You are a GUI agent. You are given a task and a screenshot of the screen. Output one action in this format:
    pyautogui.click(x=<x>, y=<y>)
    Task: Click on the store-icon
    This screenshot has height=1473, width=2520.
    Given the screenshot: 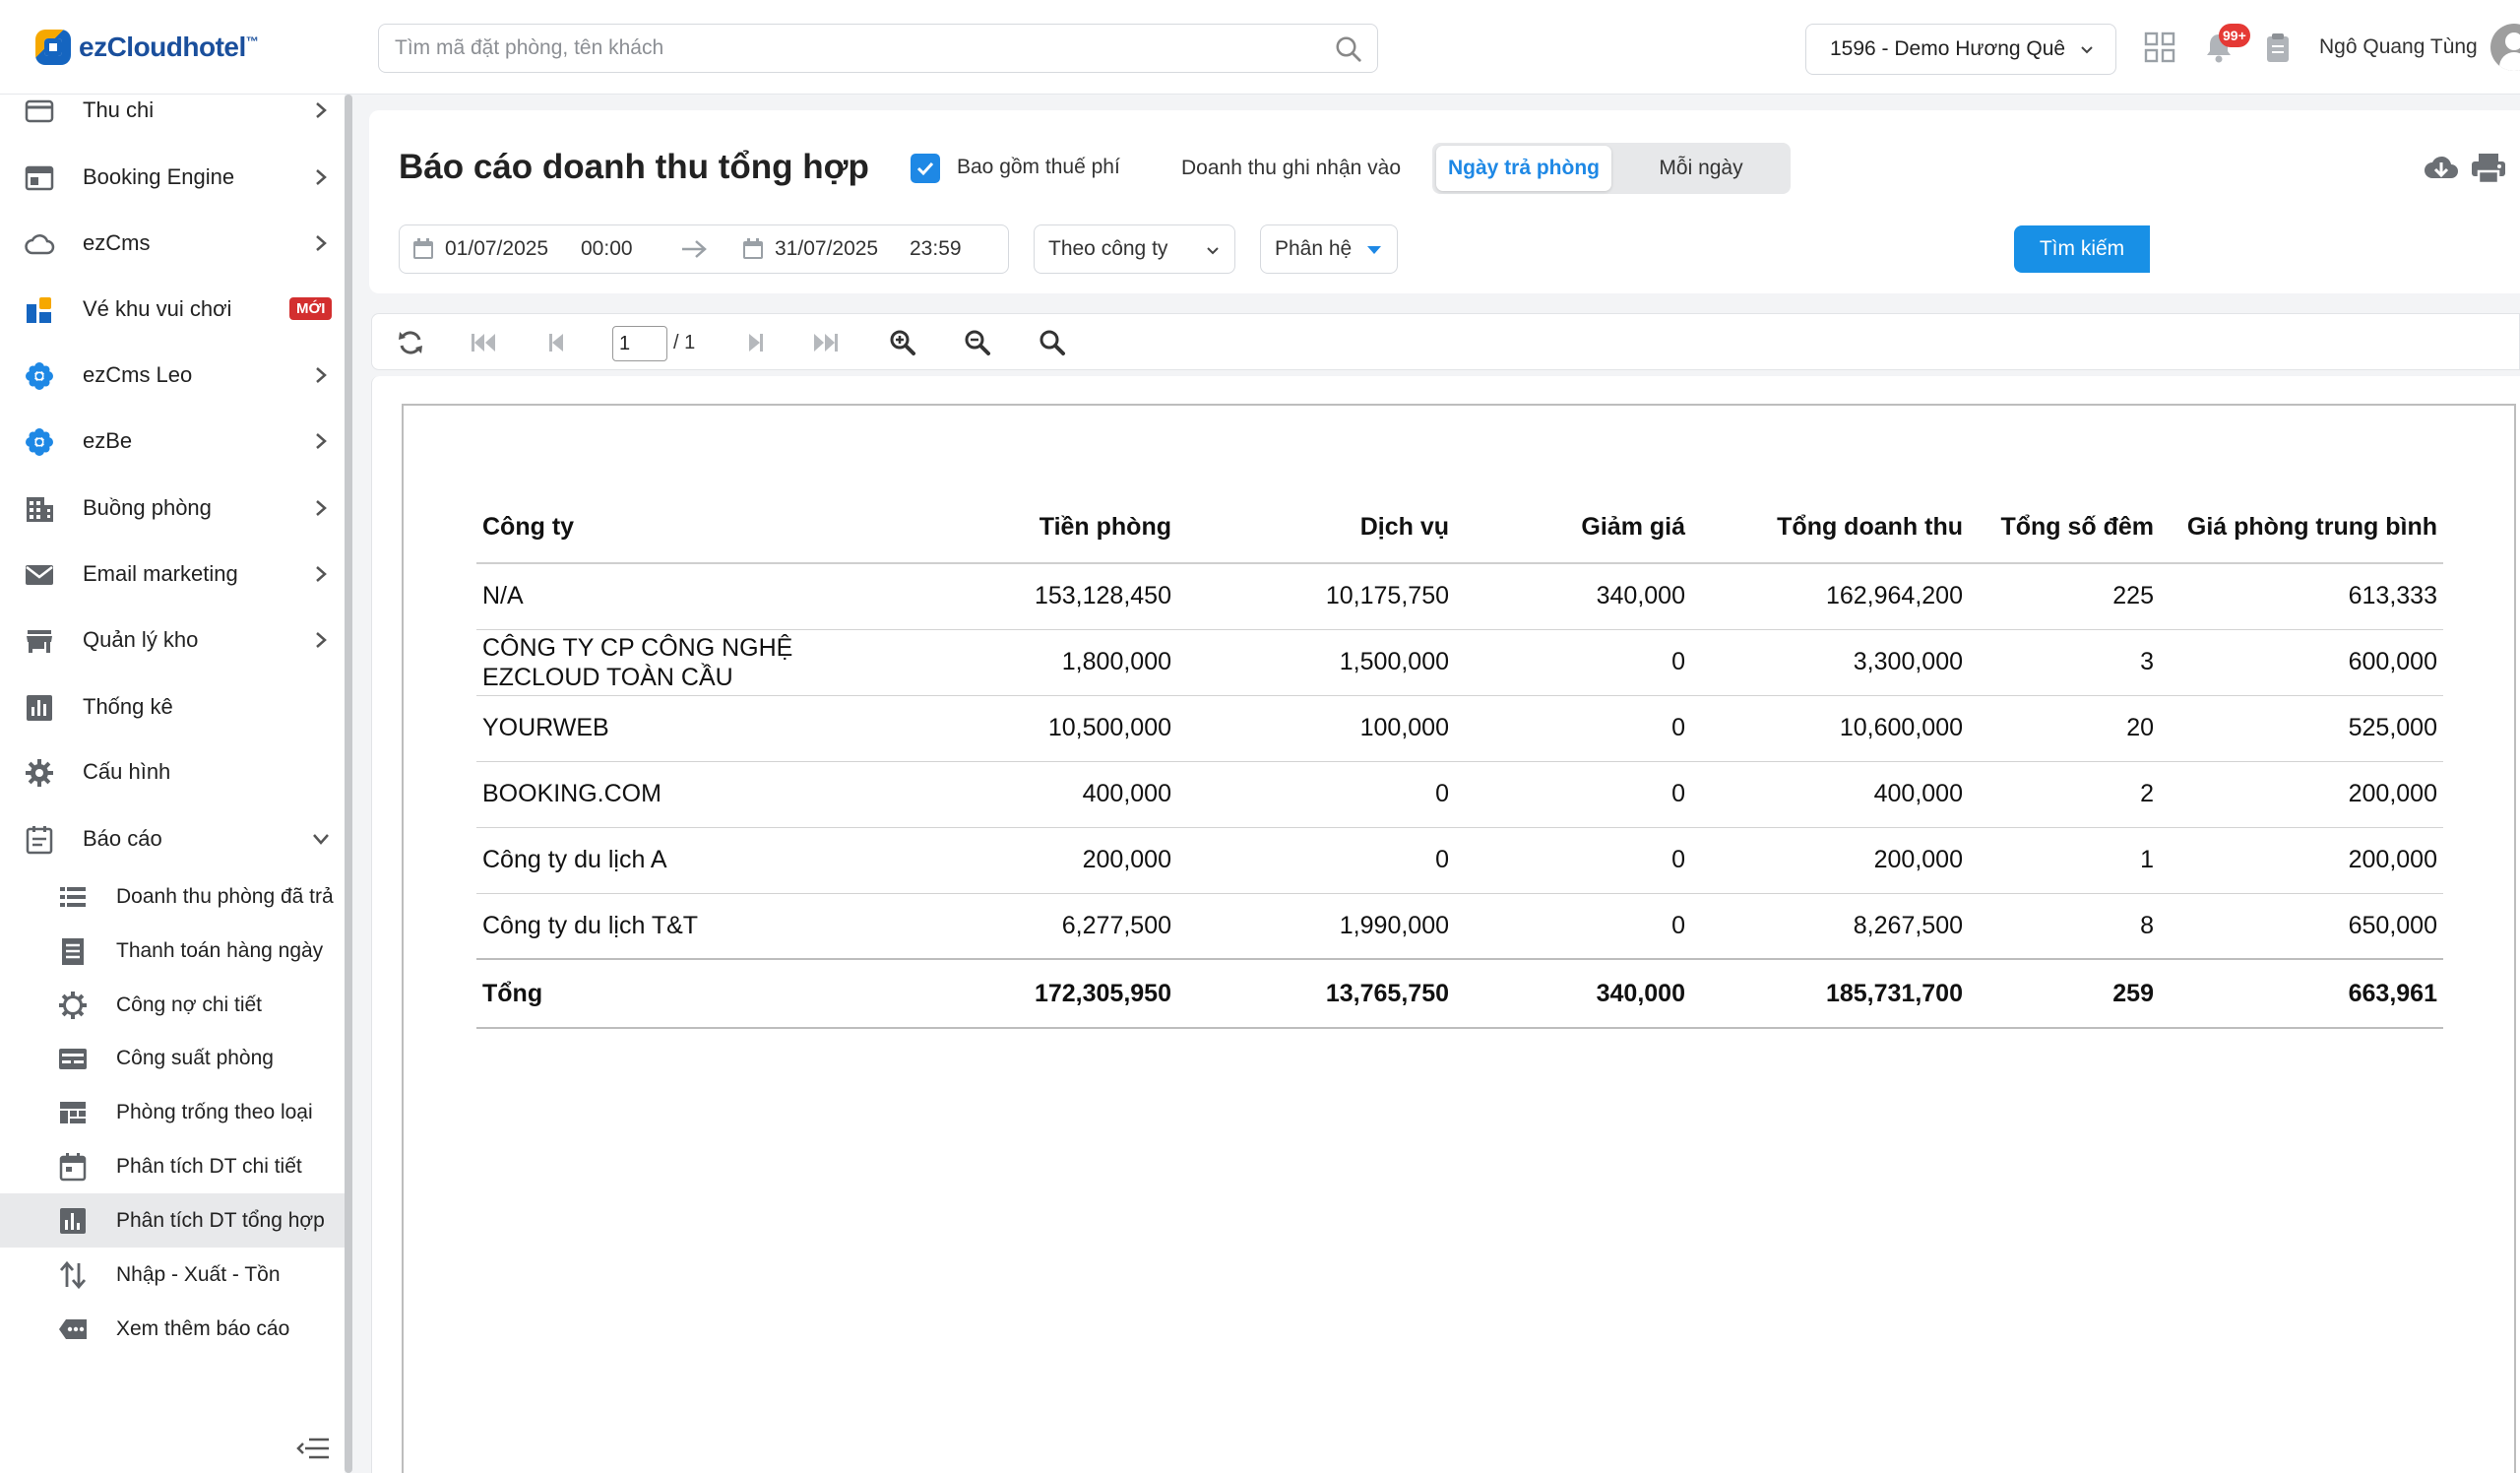 What is the action you would take?
    pyautogui.click(x=39, y=641)
    